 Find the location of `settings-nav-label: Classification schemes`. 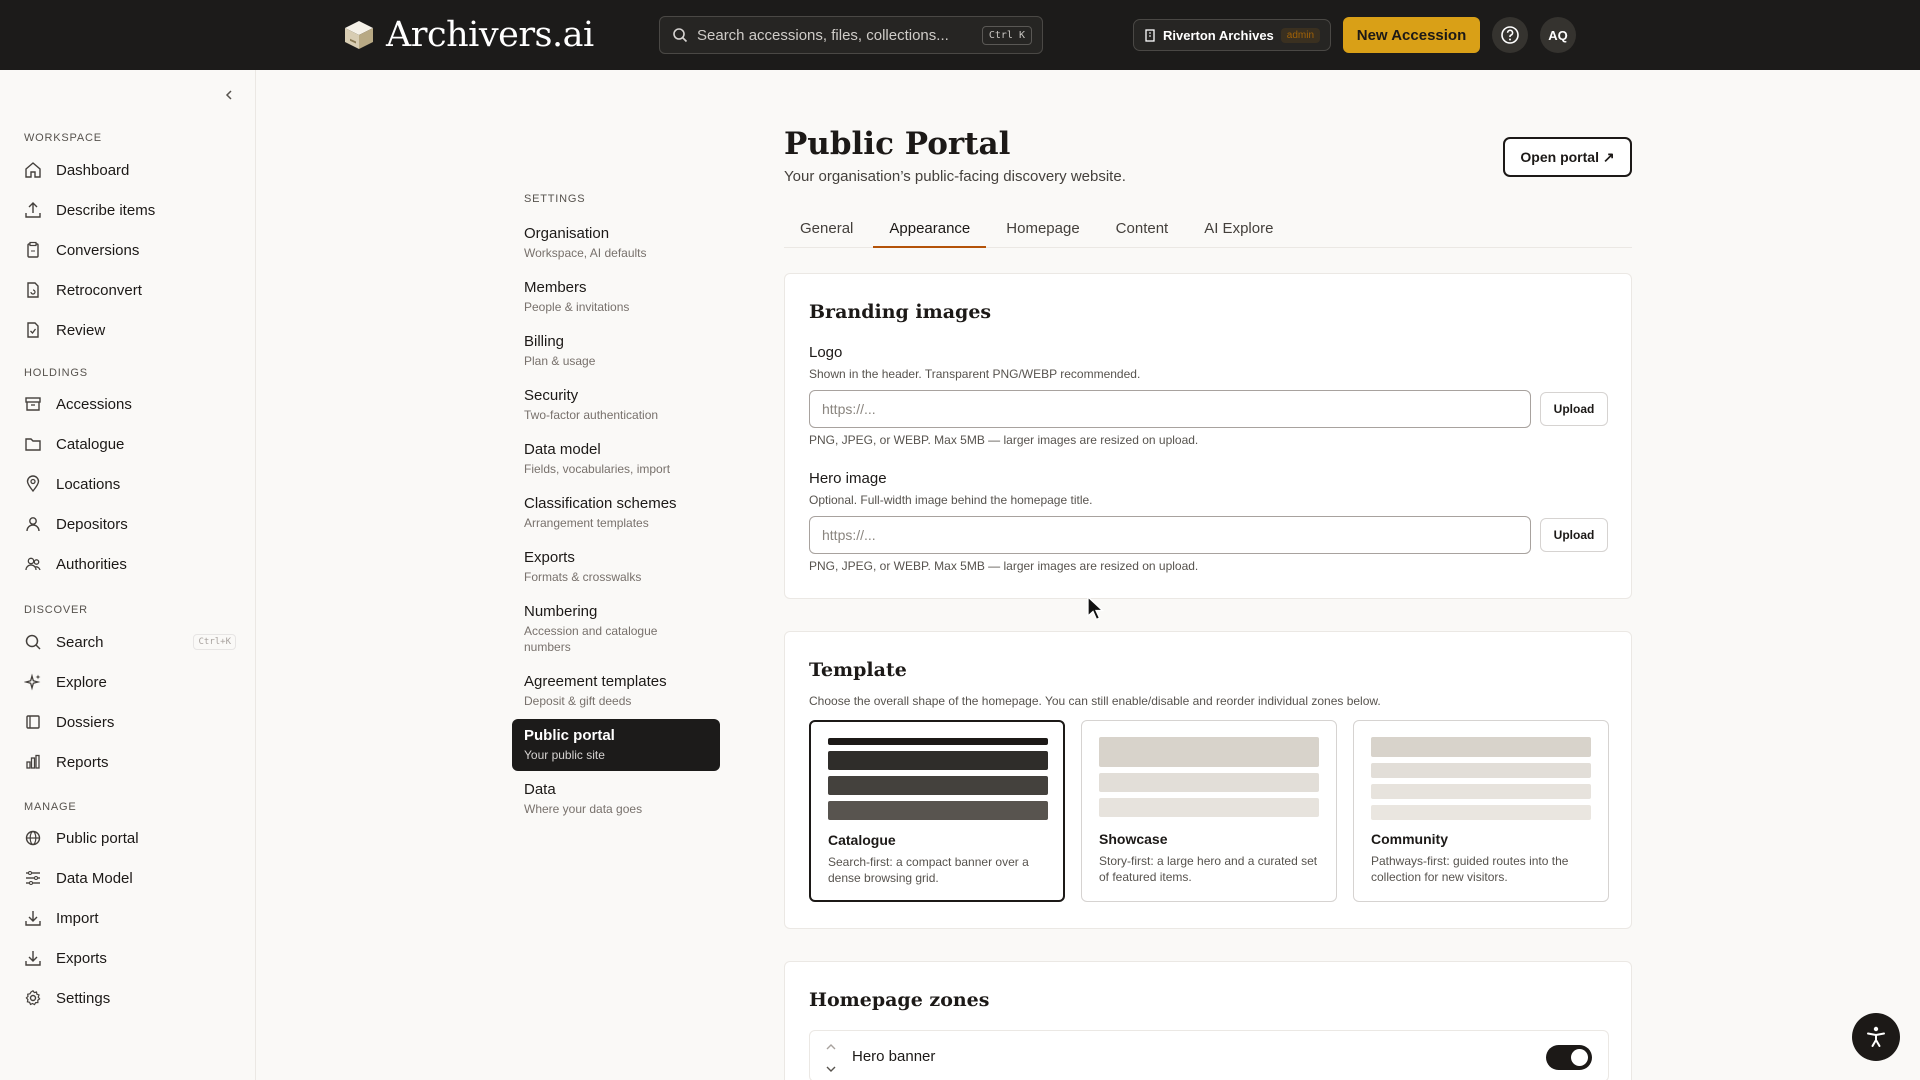

settings-nav-label: Classification schemes is located at coordinates (600, 503).